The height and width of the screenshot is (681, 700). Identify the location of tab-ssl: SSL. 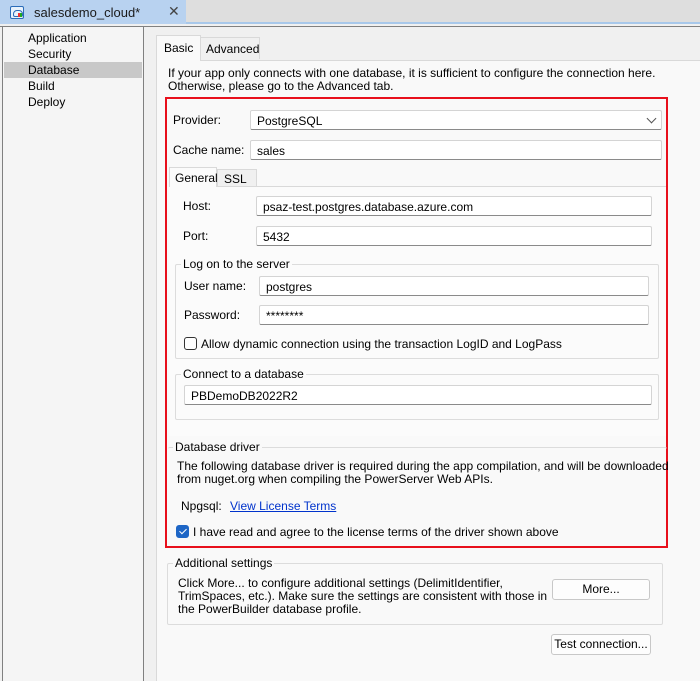
(237, 178).